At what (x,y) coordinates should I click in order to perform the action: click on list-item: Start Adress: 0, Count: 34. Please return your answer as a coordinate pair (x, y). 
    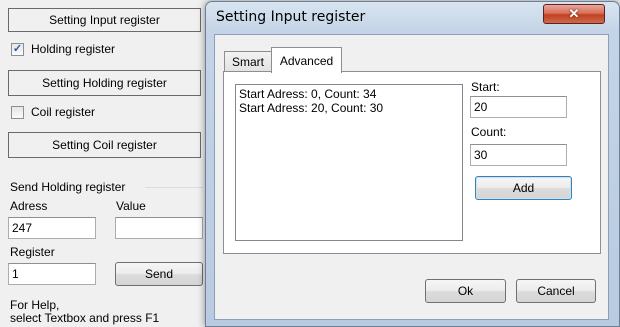
    Looking at the image, I should click on (349, 94).